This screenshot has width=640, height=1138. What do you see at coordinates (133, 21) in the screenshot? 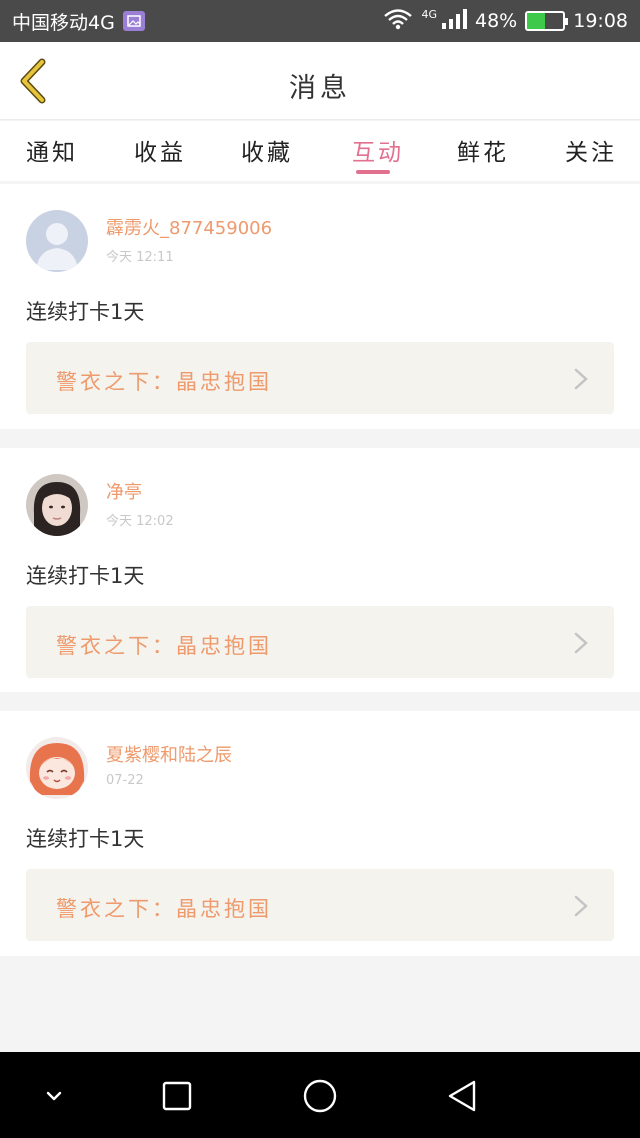
I see `gallery-notification-icon` at bounding box center [133, 21].